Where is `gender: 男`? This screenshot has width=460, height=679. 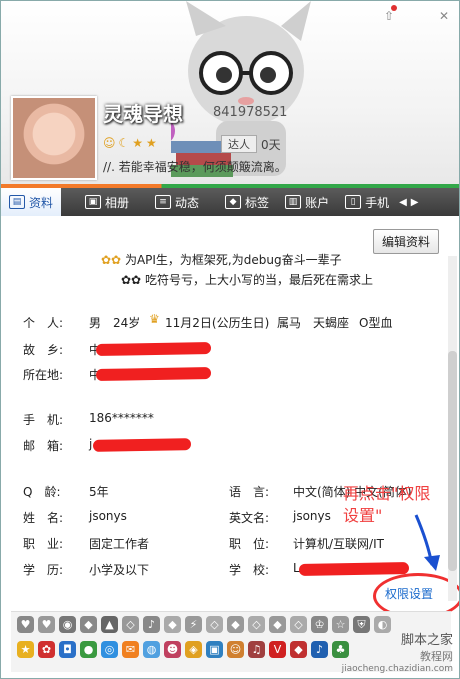 gender: 男 is located at coordinates (95, 323).